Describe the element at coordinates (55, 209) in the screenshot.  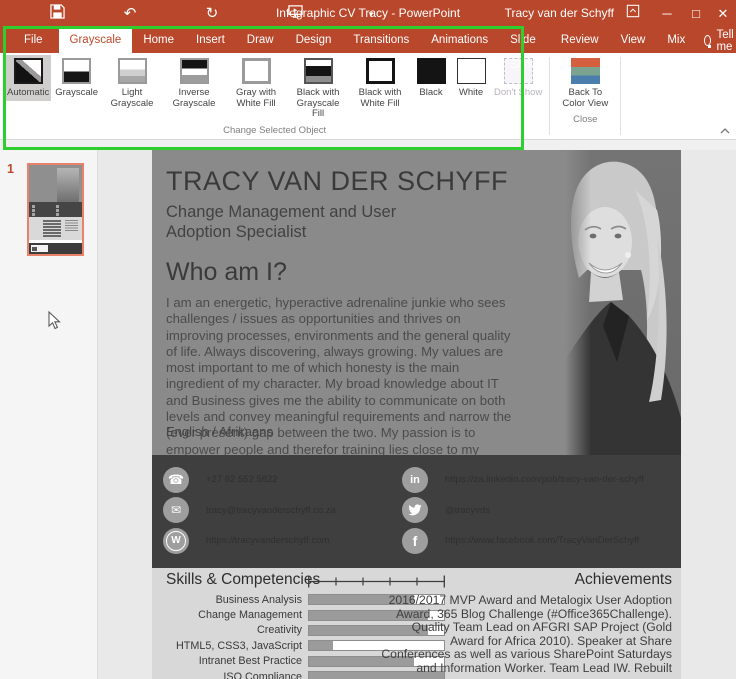
I see `slide-thumbnail` at that location.